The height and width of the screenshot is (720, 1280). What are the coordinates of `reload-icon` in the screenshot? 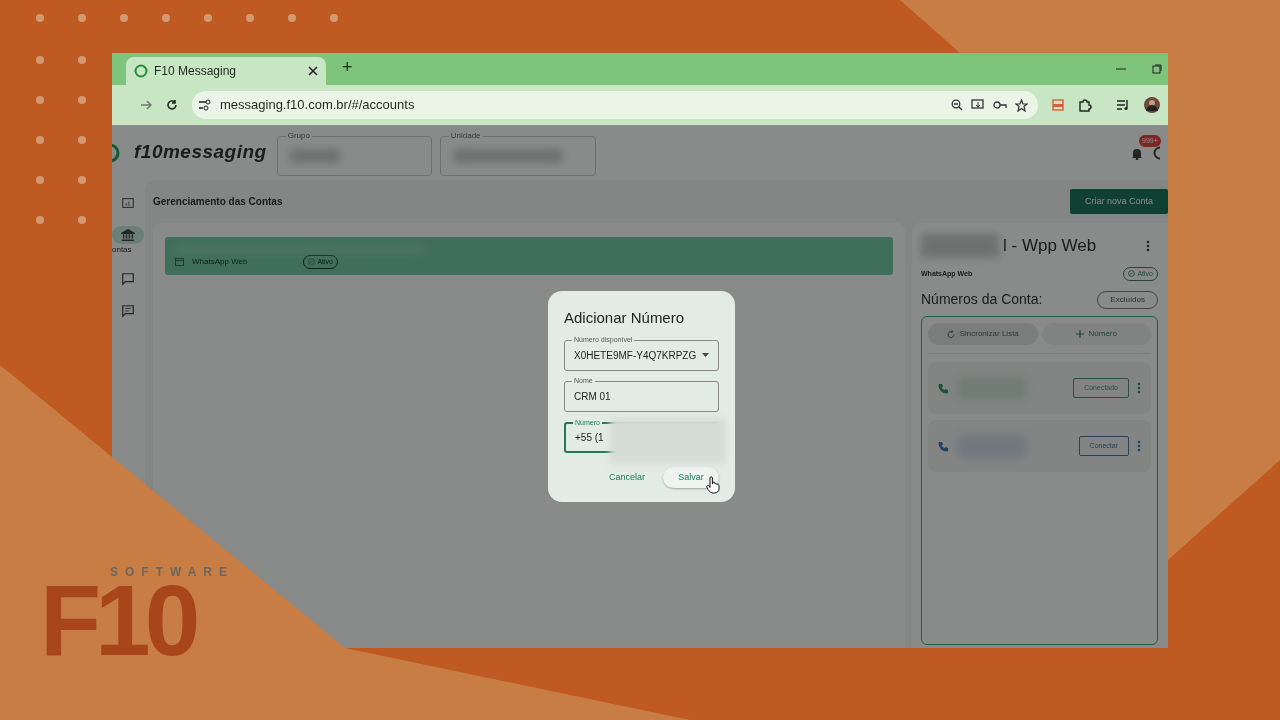 It's located at (172, 105).